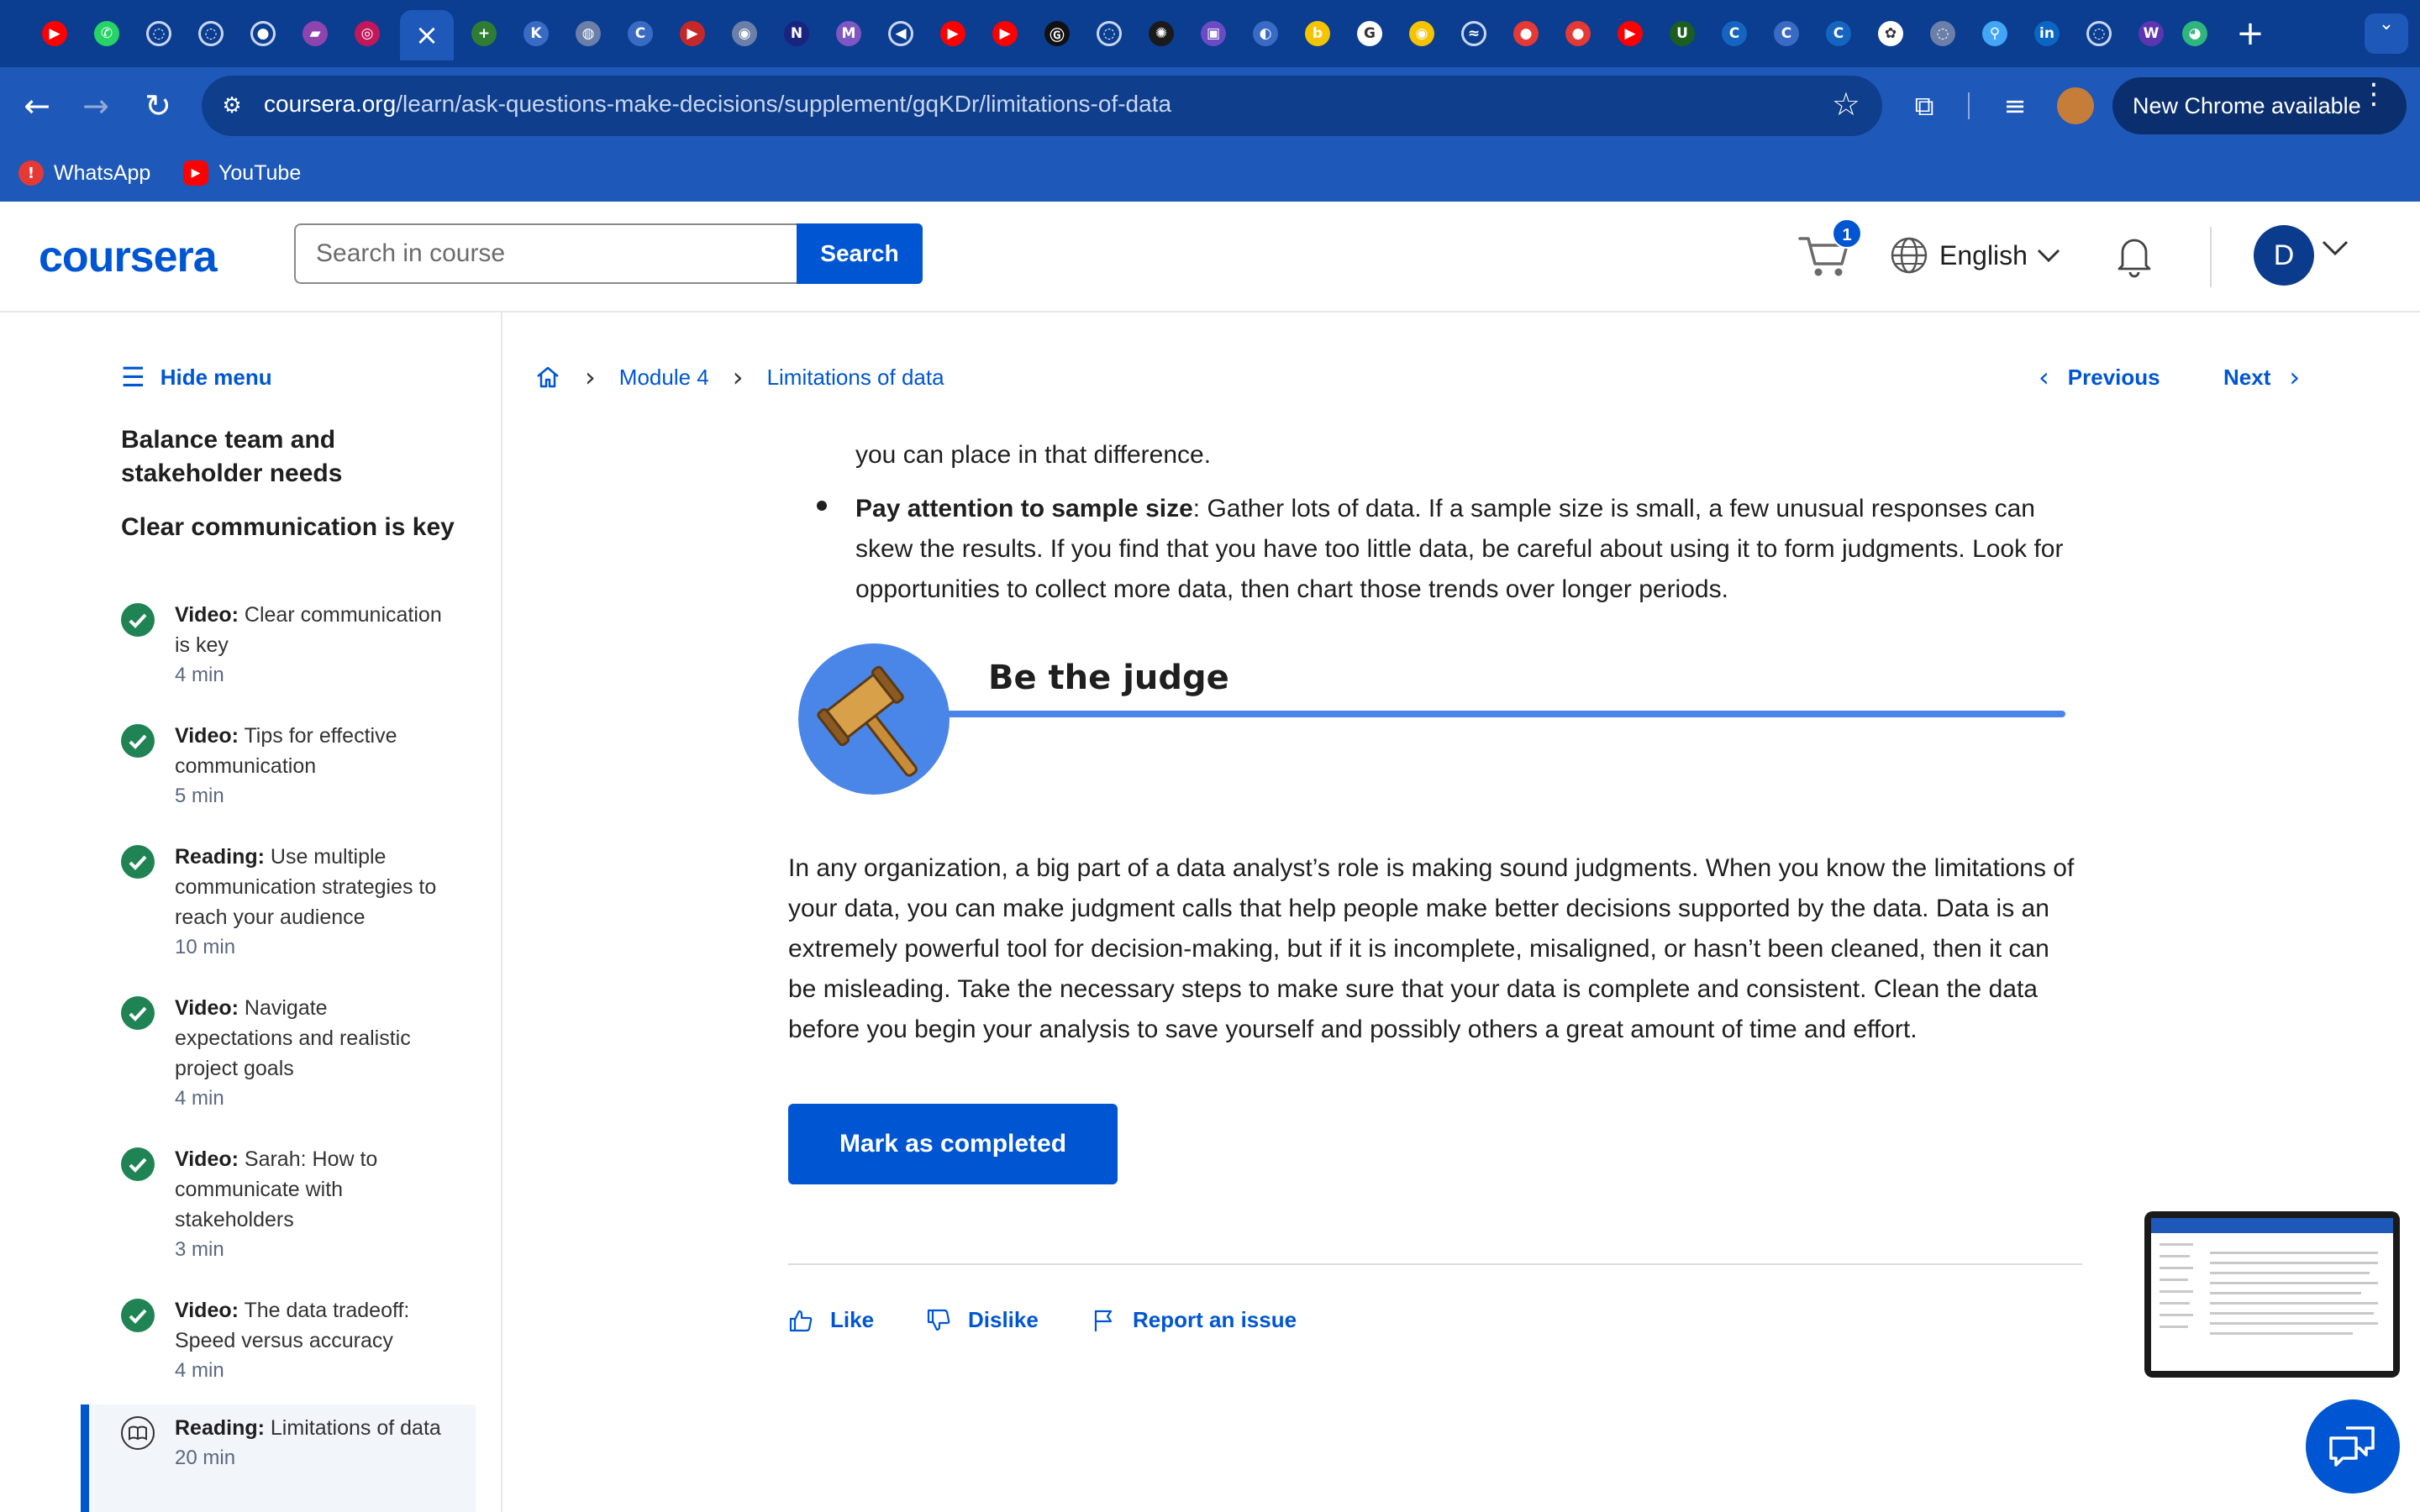 The image size is (2420, 1512). Describe the element at coordinates (2048, 256) in the screenshot. I see `chevron-down-icon` at that location.